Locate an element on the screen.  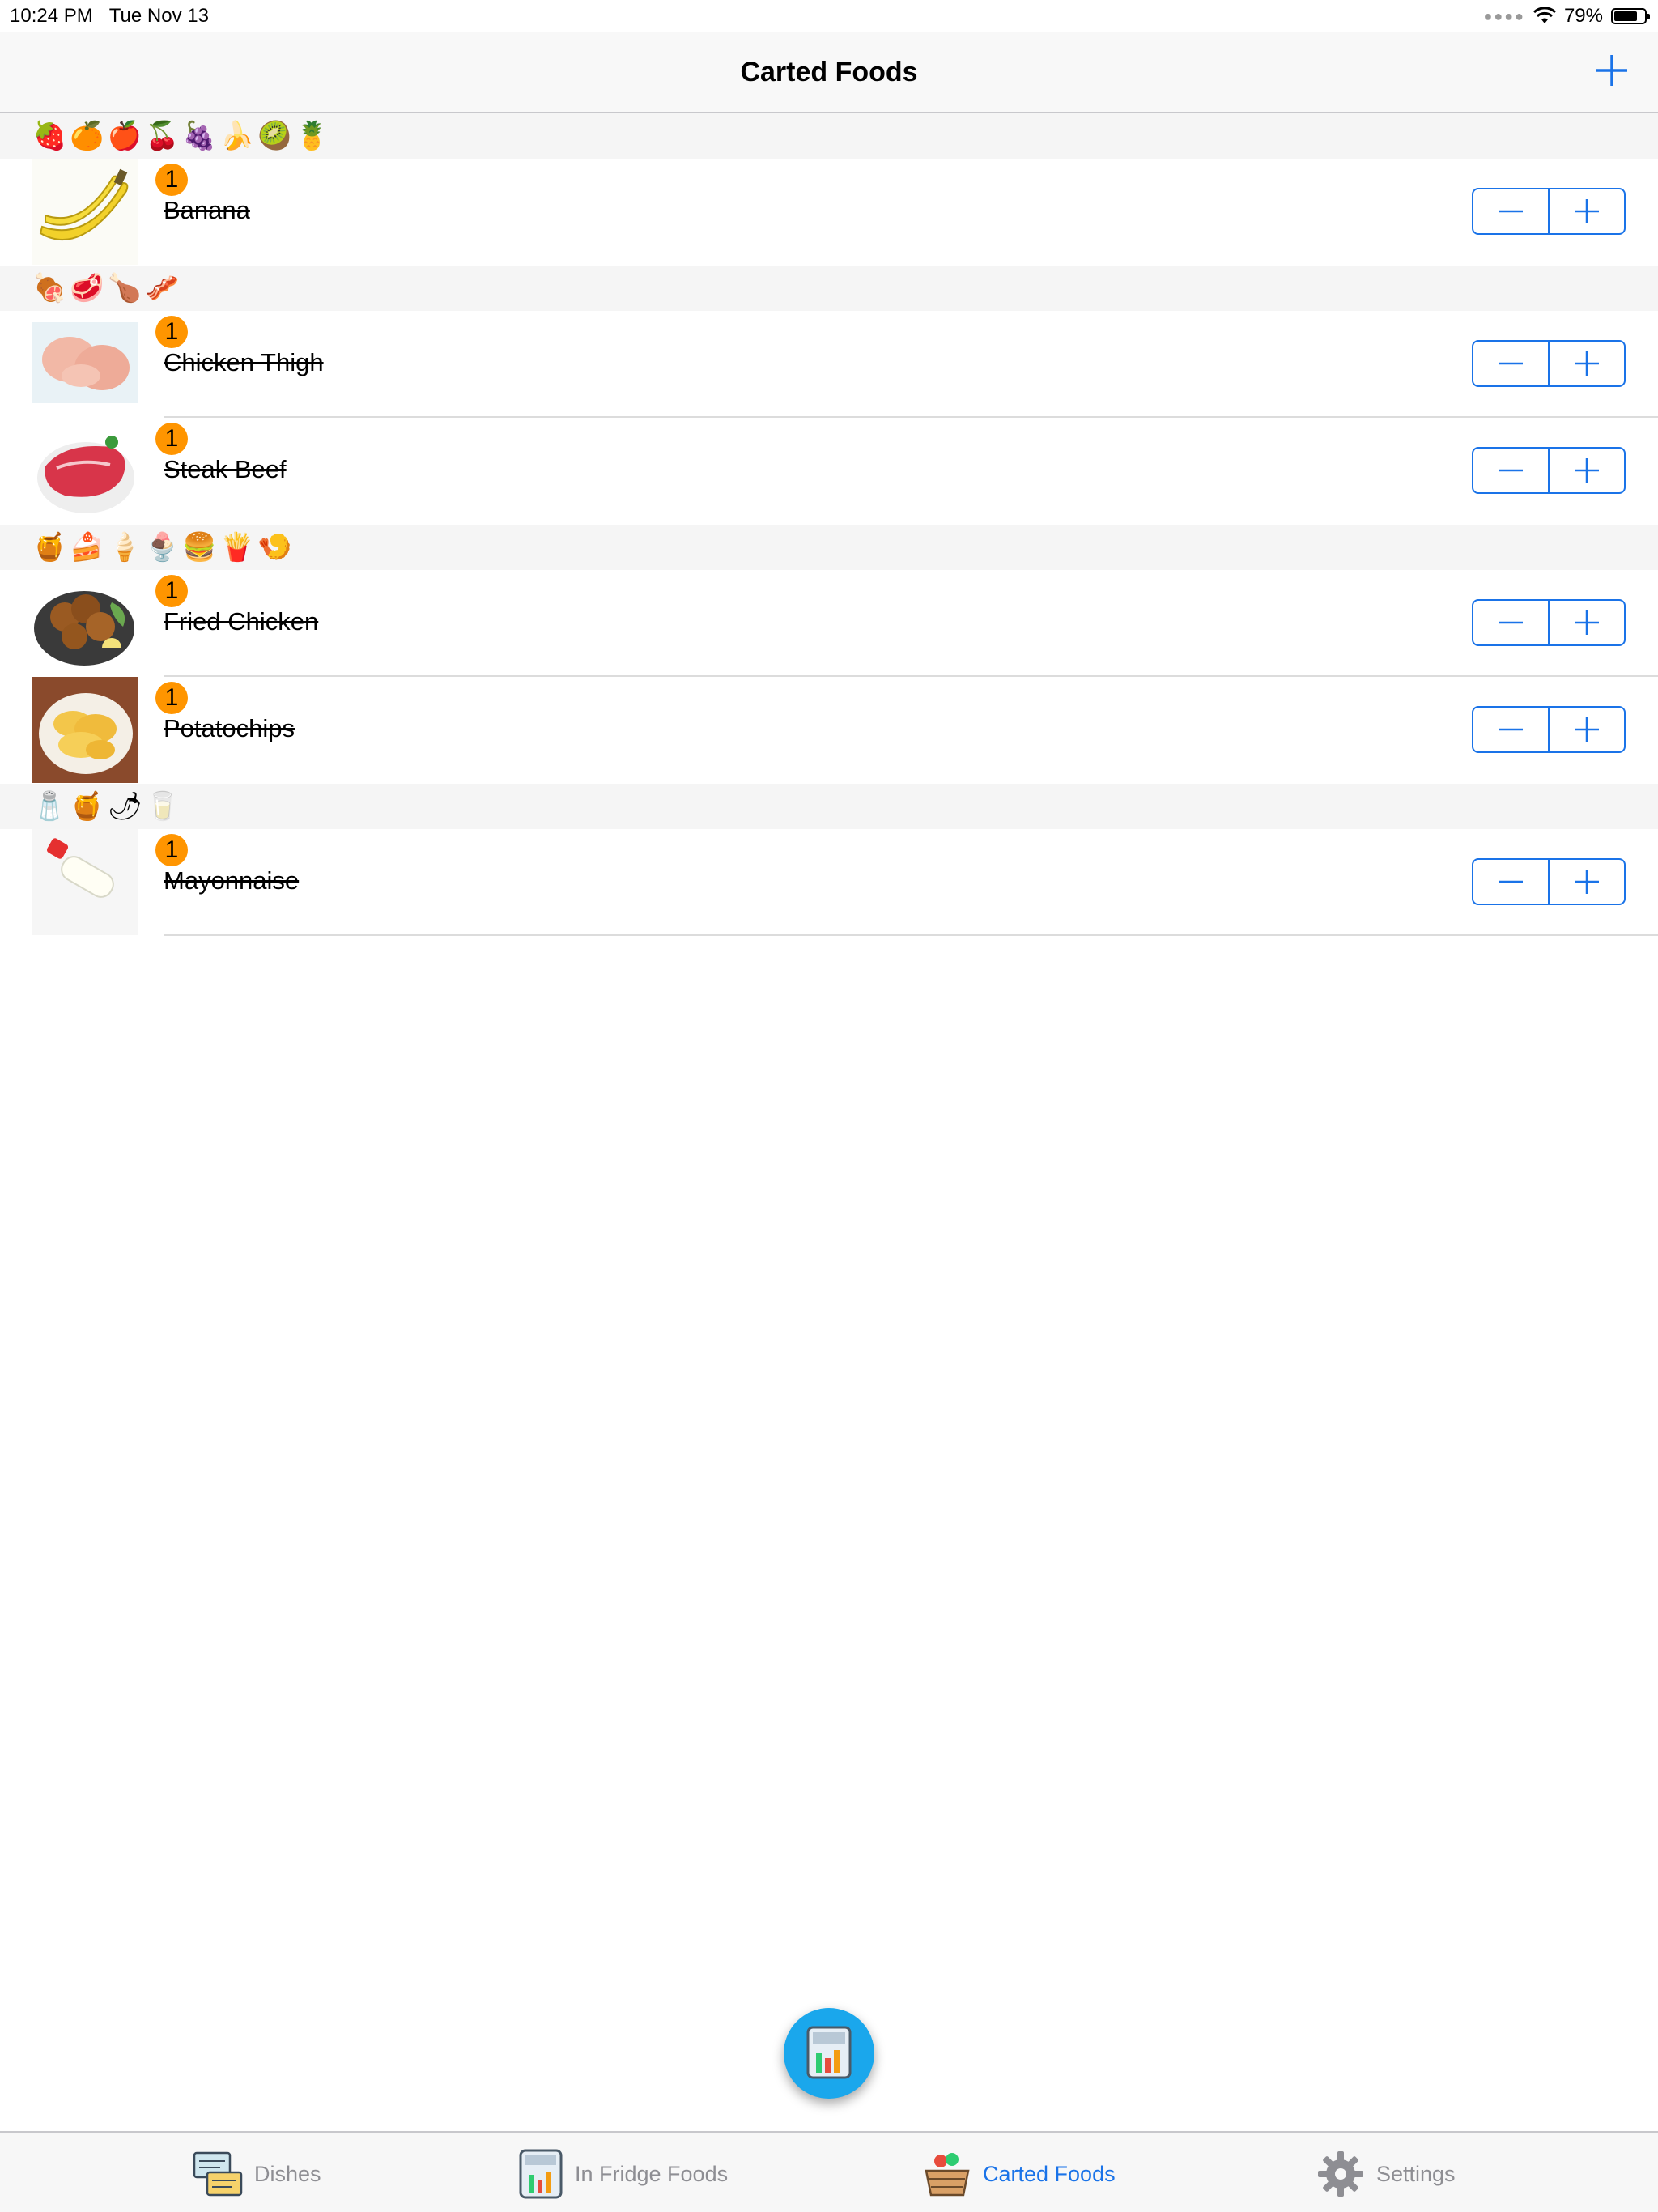
battery-icon is located at coordinates (1630, 16).